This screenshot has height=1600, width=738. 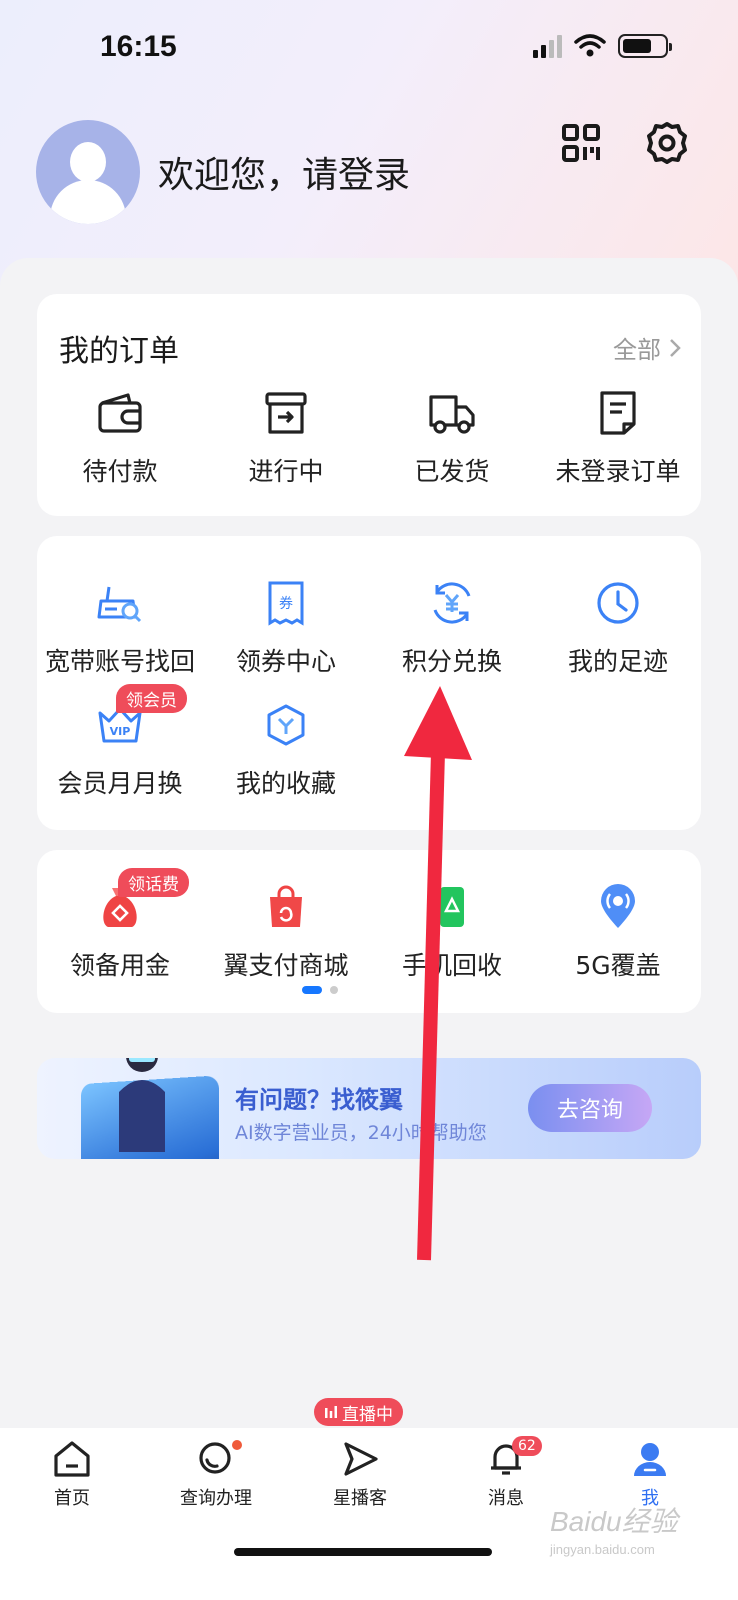 I want to click on promo-bestpay-mall: 翼支付商城, so click(x=286, y=931).